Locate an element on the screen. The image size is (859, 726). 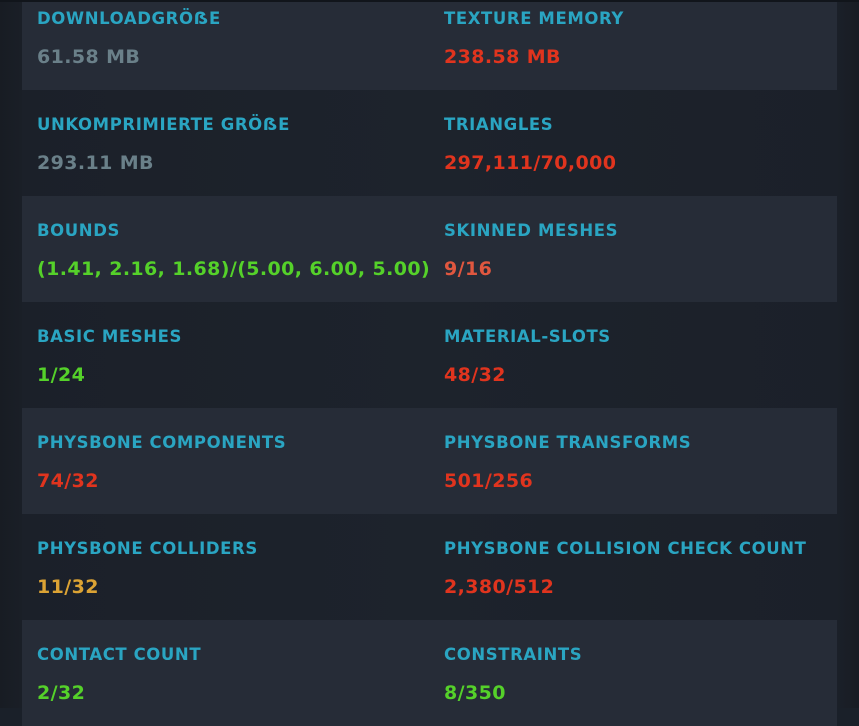
stat-label: UNKOMPRIMIERTE GRÖẞE is located at coordinates (164, 124).